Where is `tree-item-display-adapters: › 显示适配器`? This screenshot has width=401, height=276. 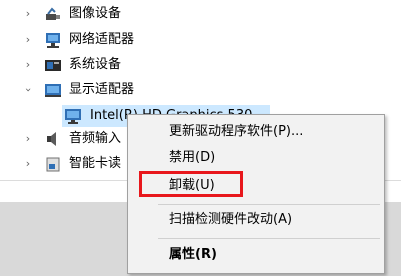 tree-item-display-adapters: › 显示适配器 is located at coordinates (200, 90).